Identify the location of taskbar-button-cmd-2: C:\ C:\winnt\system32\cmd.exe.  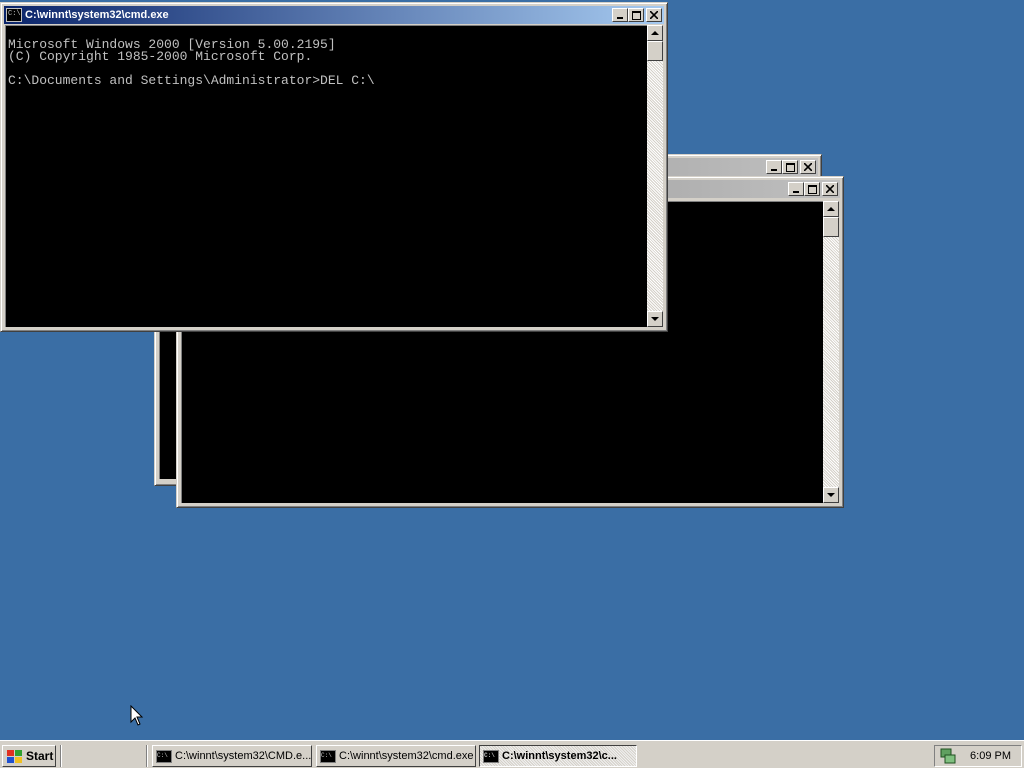
(396, 756).